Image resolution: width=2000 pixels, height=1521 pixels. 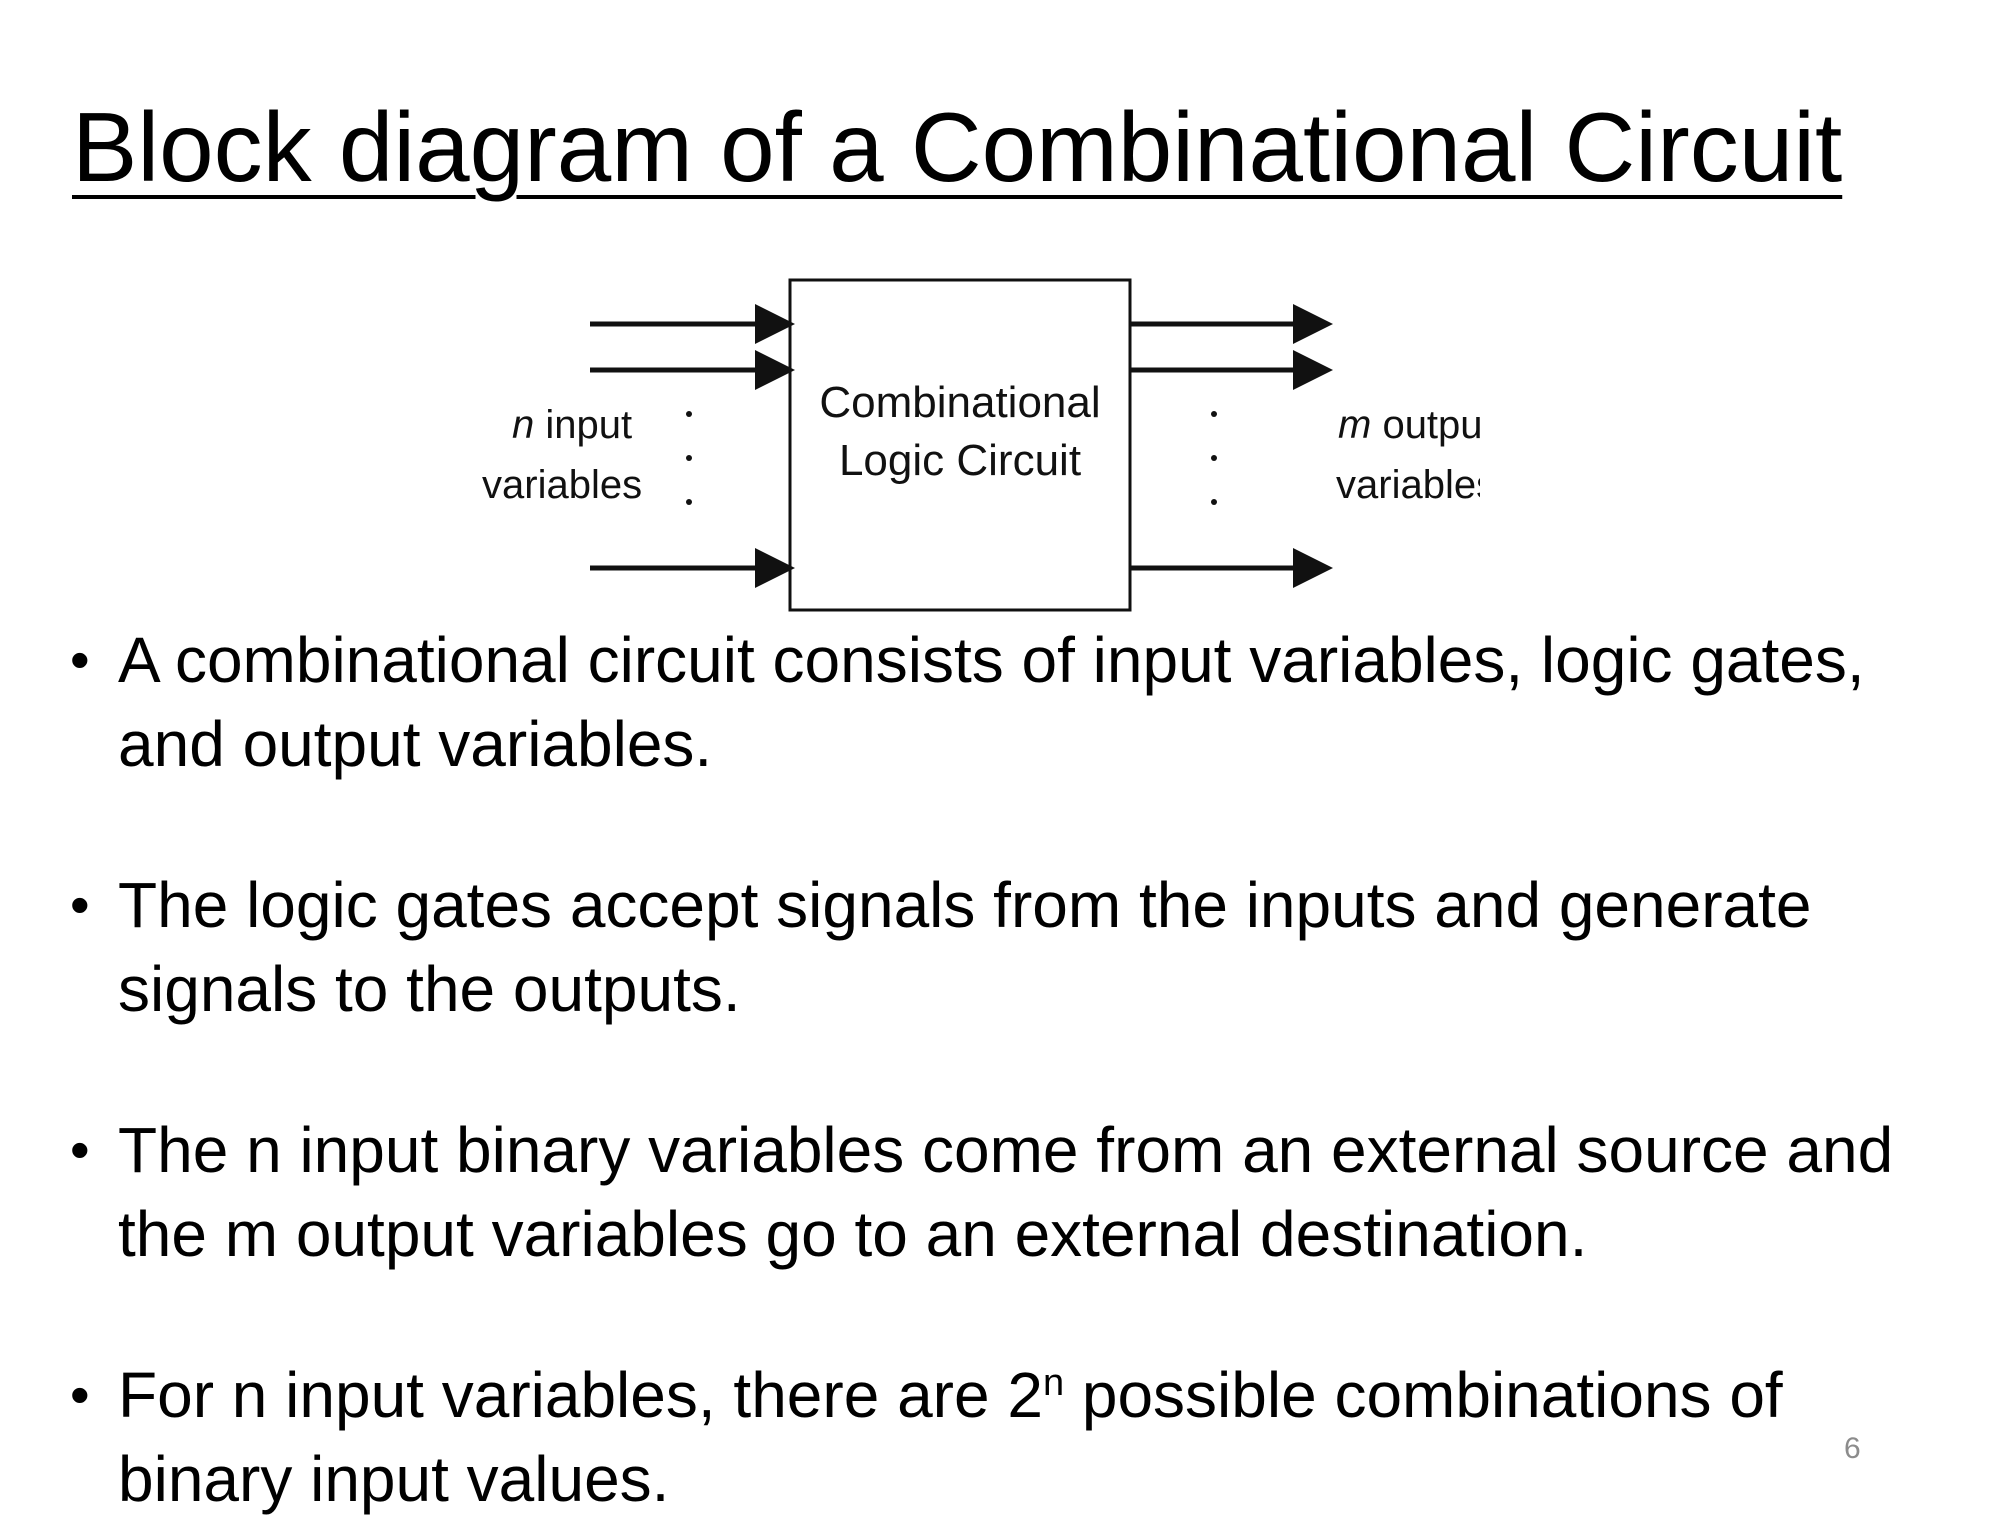 I want to click on output-label-line-1: m output, so click(x=1409, y=425).